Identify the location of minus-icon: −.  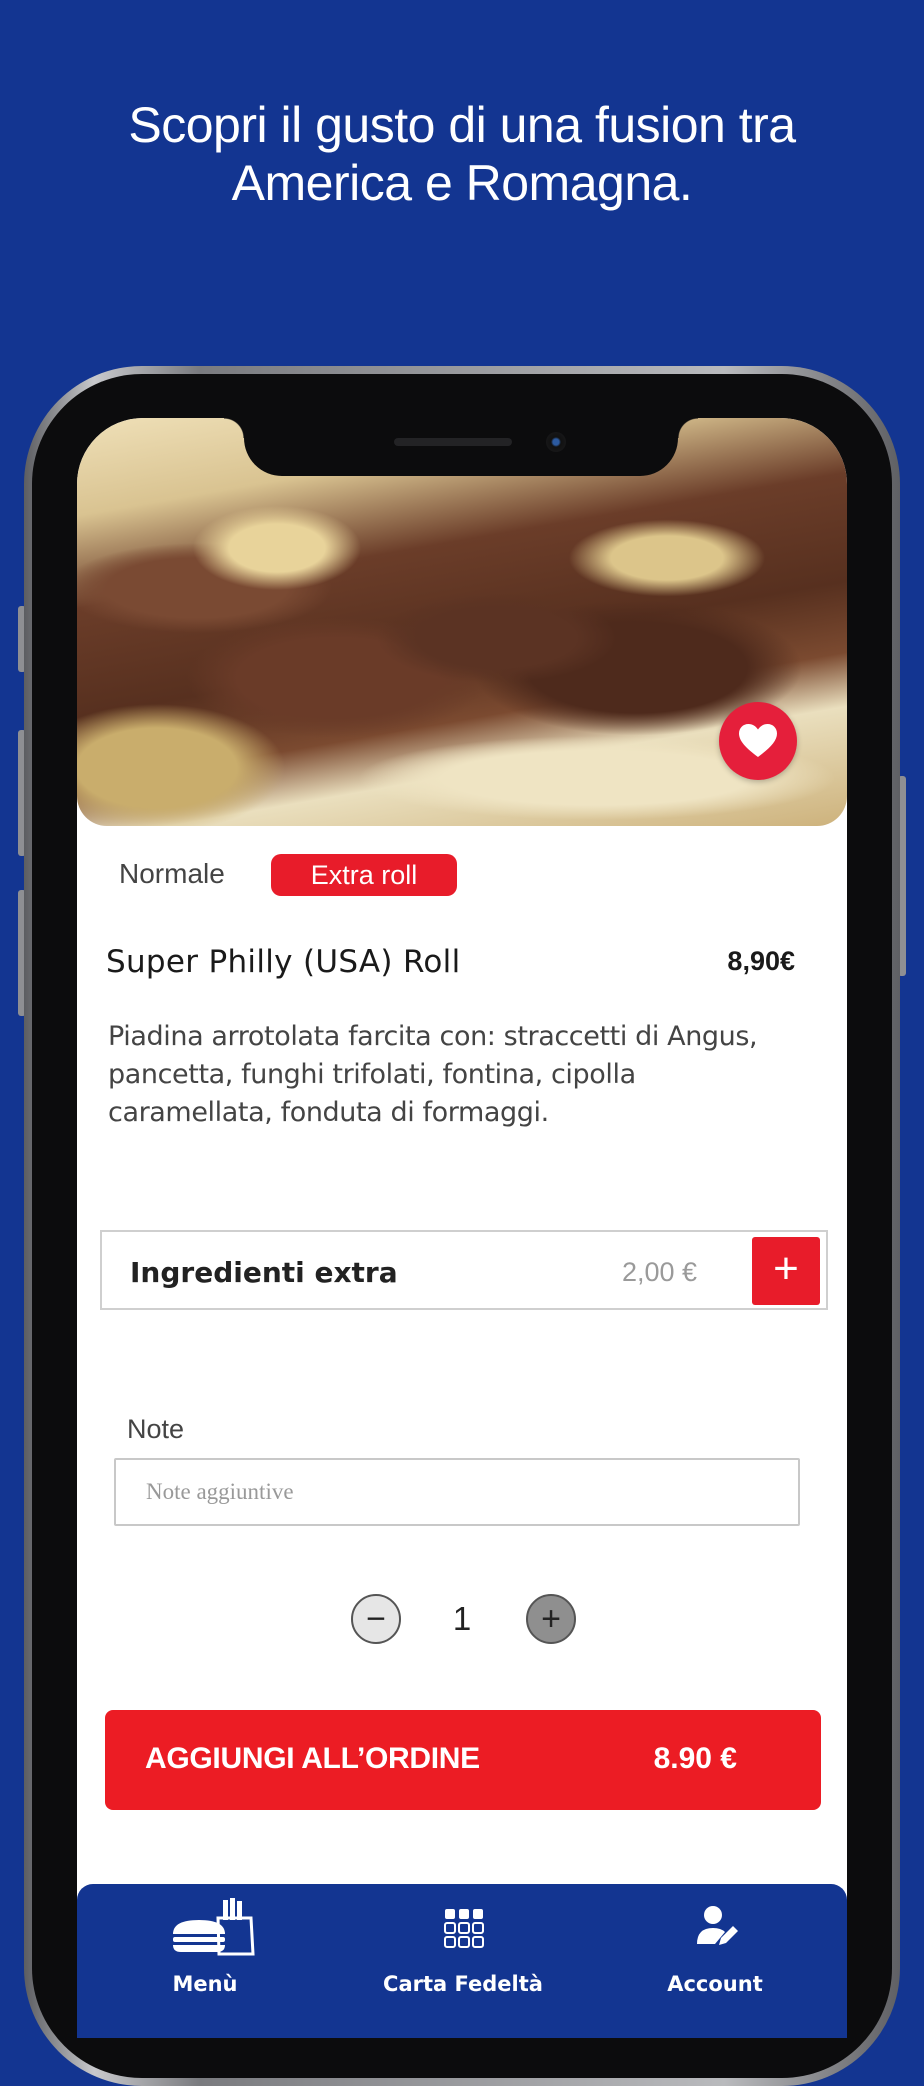
(376, 1619).